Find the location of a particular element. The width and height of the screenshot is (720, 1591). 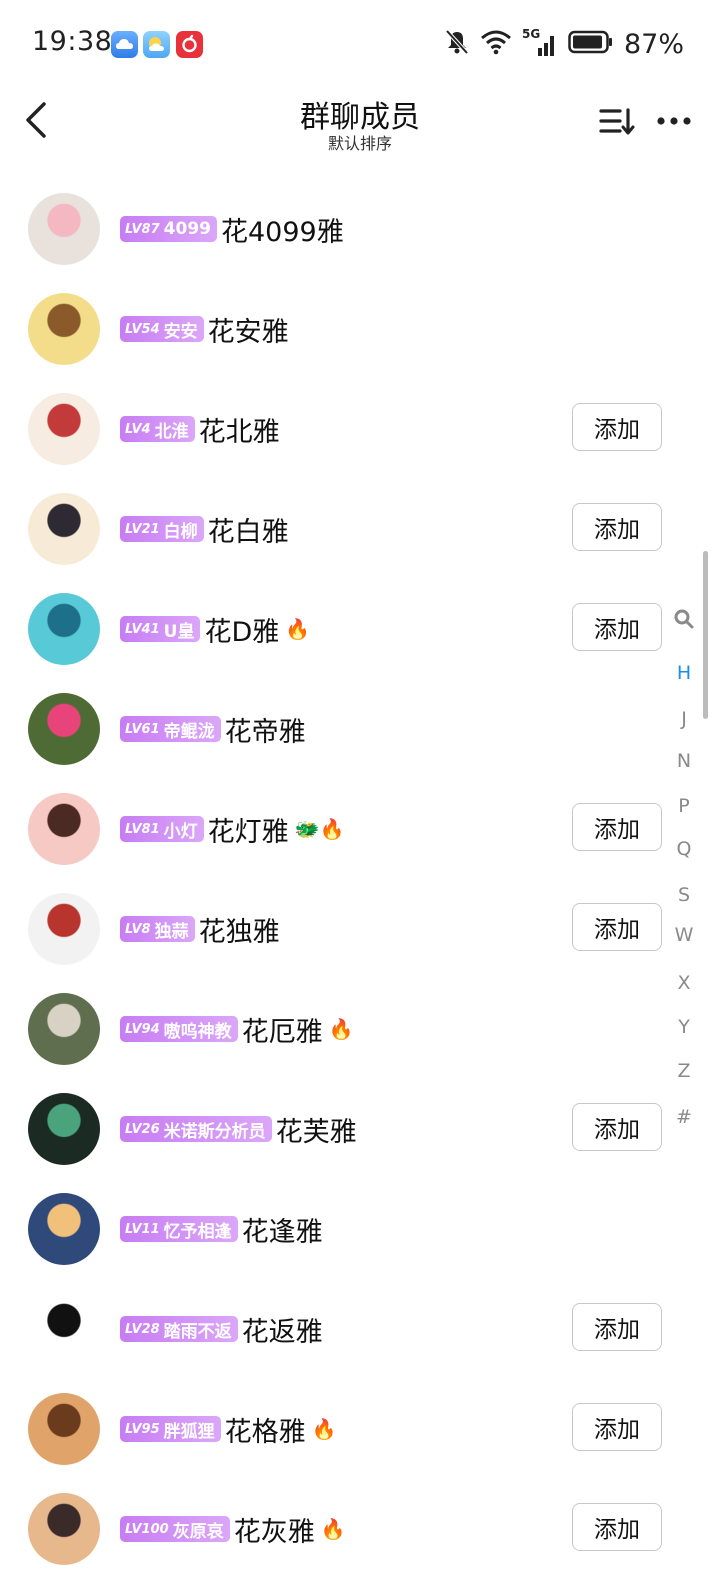

more-dots-icon is located at coordinates (674, 121).